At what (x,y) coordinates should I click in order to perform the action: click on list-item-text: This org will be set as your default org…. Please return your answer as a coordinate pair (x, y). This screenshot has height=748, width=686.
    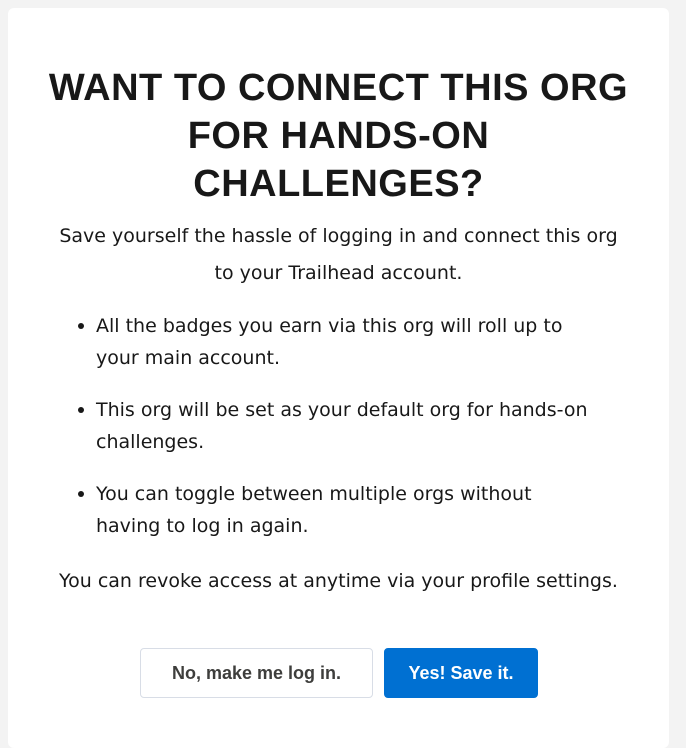
    Looking at the image, I should click on (342, 426).